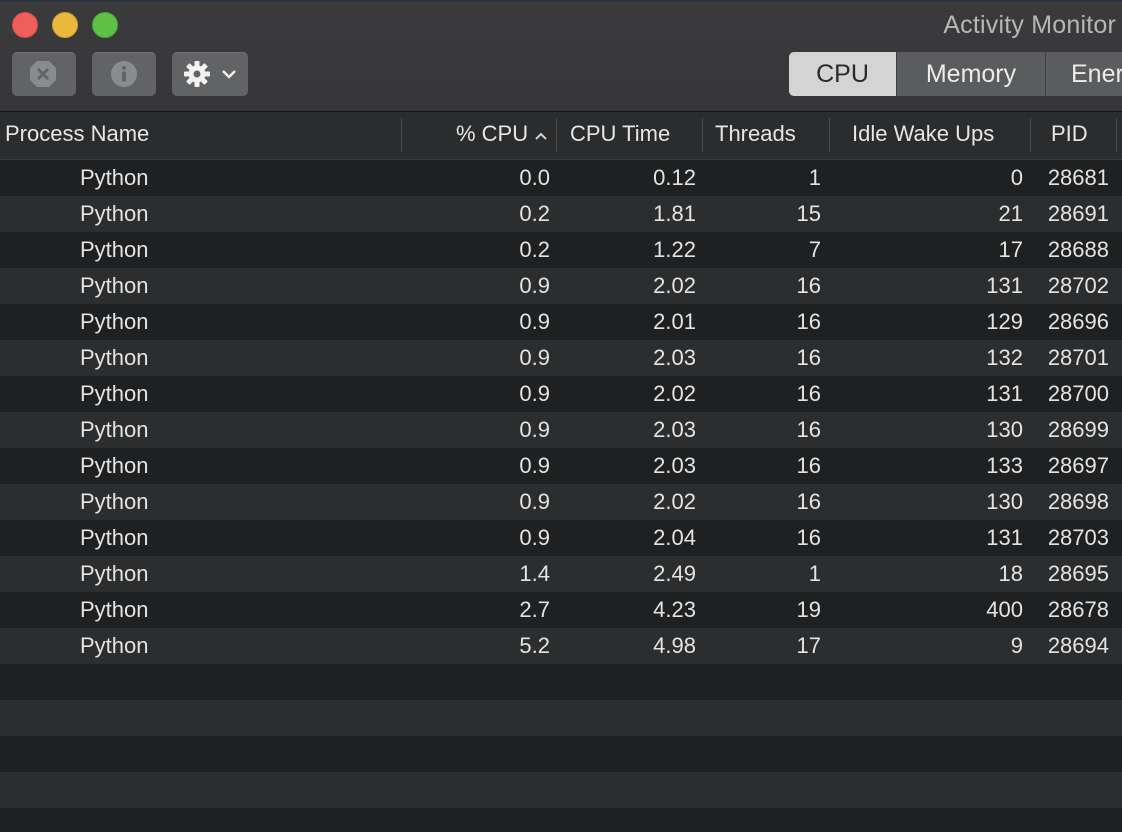 This screenshot has width=1122, height=832. Describe the element at coordinates (561, 430) in the screenshot. I see `table-row: Python 0.9 2.03 16 130 28699` at that location.